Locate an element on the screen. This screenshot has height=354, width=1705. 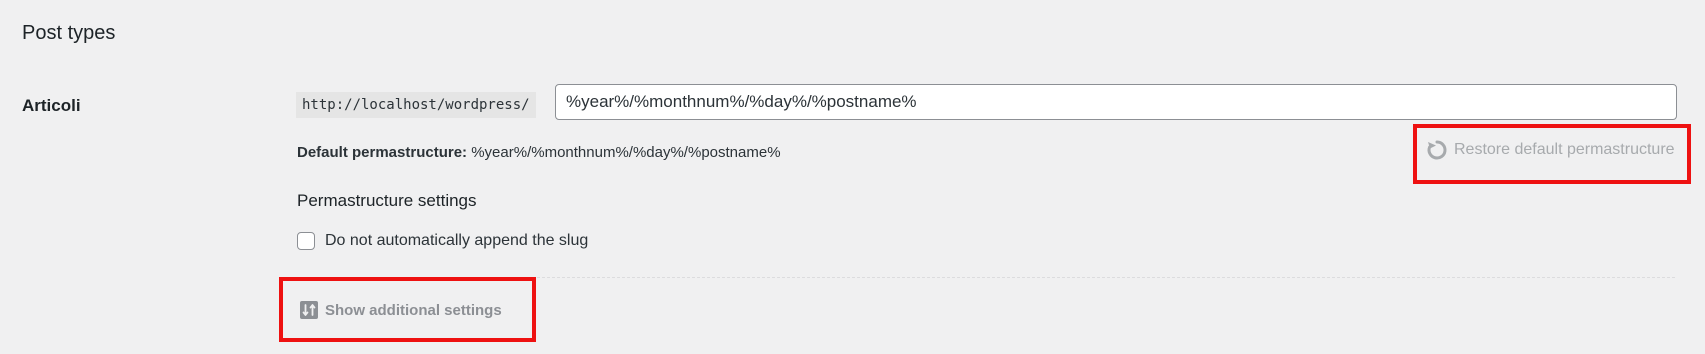
url-prefix: http://localhost/wordpress/ is located at coordinates (416, 105).